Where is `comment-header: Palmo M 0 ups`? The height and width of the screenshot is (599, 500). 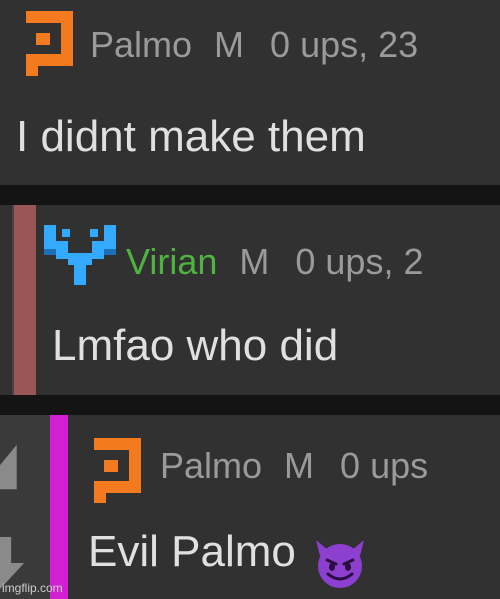 comment-header: Palmo M 0 ups is located at coordinates (294, 466).